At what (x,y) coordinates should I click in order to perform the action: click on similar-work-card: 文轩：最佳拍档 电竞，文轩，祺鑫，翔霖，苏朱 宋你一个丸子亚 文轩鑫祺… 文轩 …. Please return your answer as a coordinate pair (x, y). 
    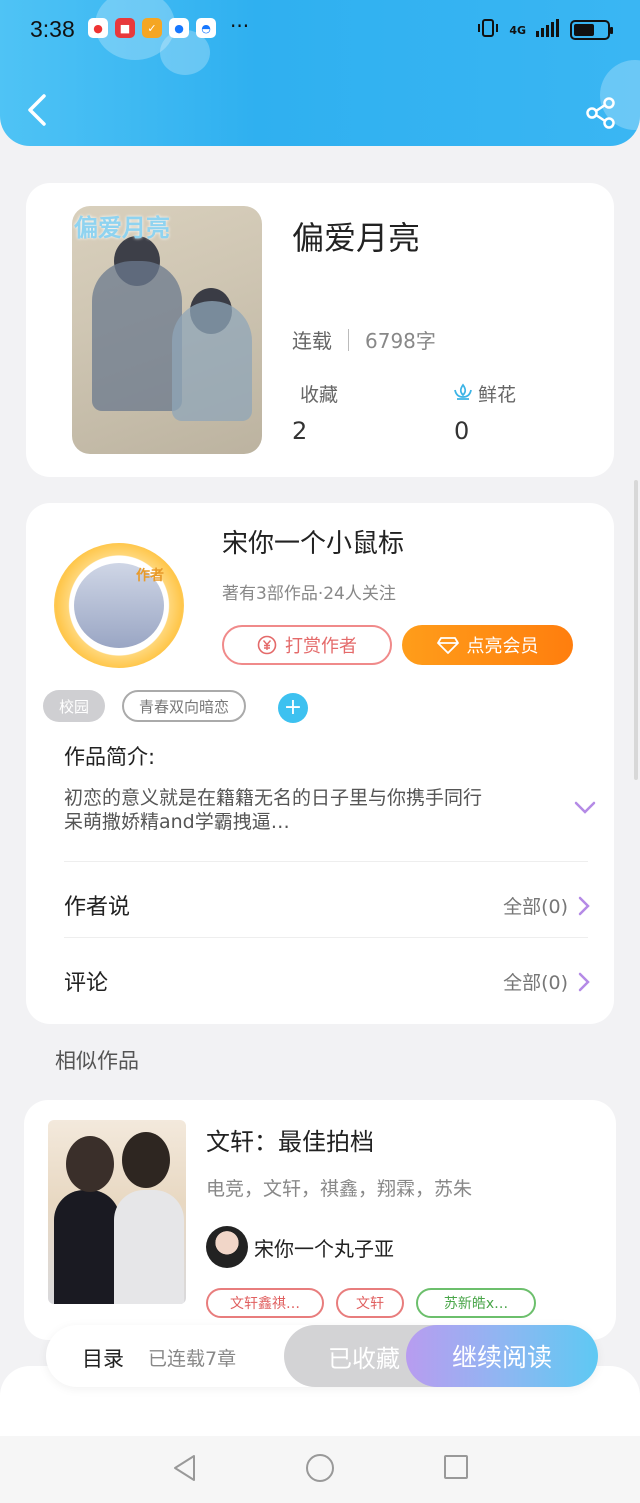
    Looking at the image, I should click on (320, 1220).